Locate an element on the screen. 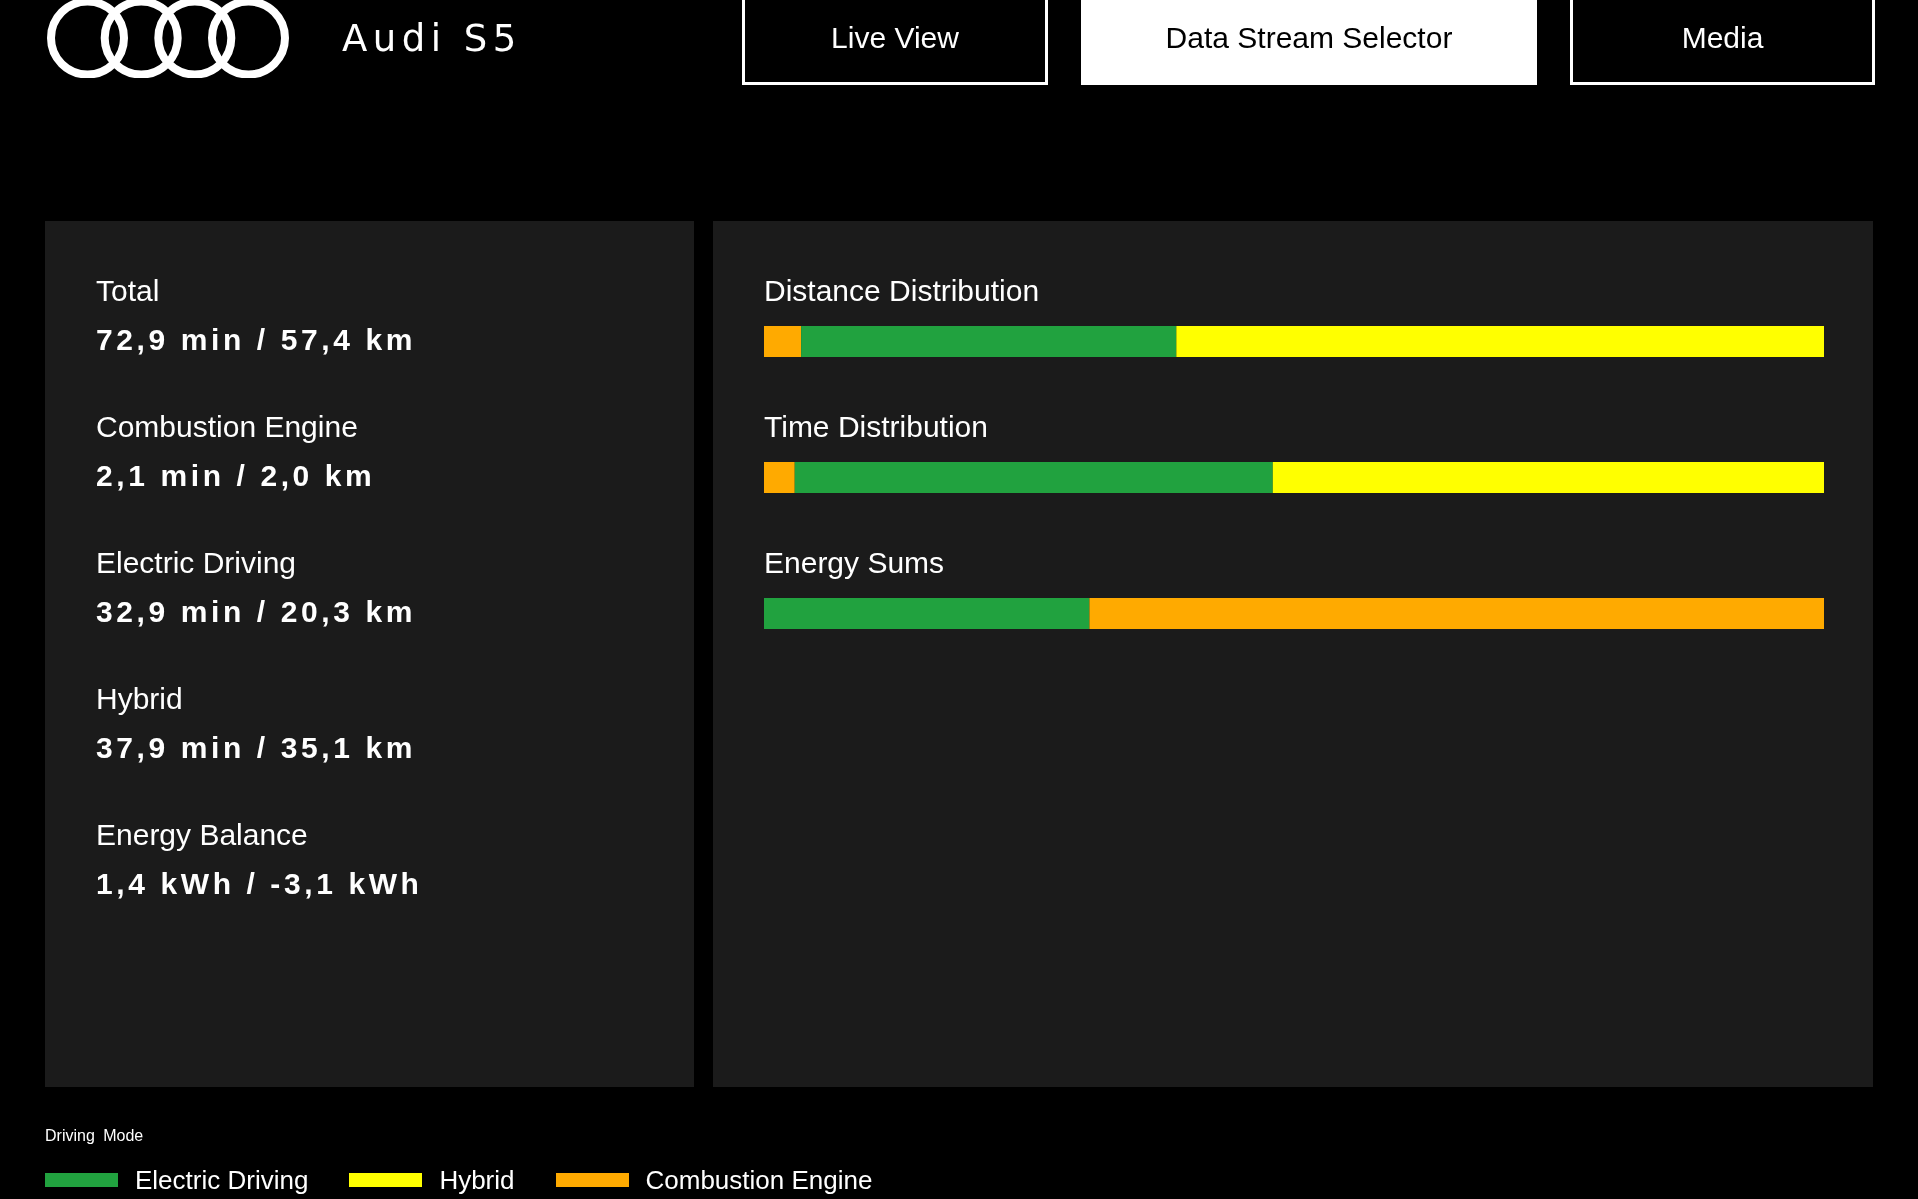  stat-value: 32,9 min / 20,3 km is located at coordinates (256, 612).